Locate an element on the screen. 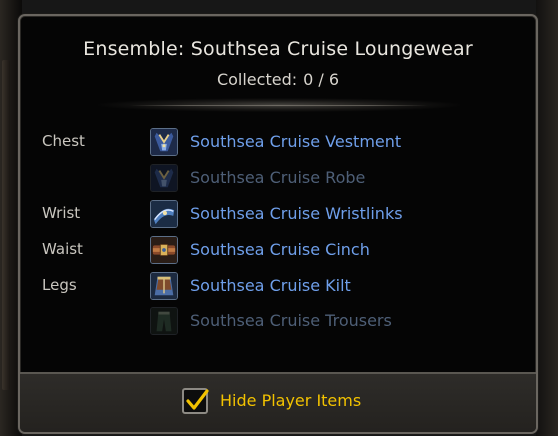  item-row-robe: Southsea Cruise Robe is located at coordinates (278, 179).